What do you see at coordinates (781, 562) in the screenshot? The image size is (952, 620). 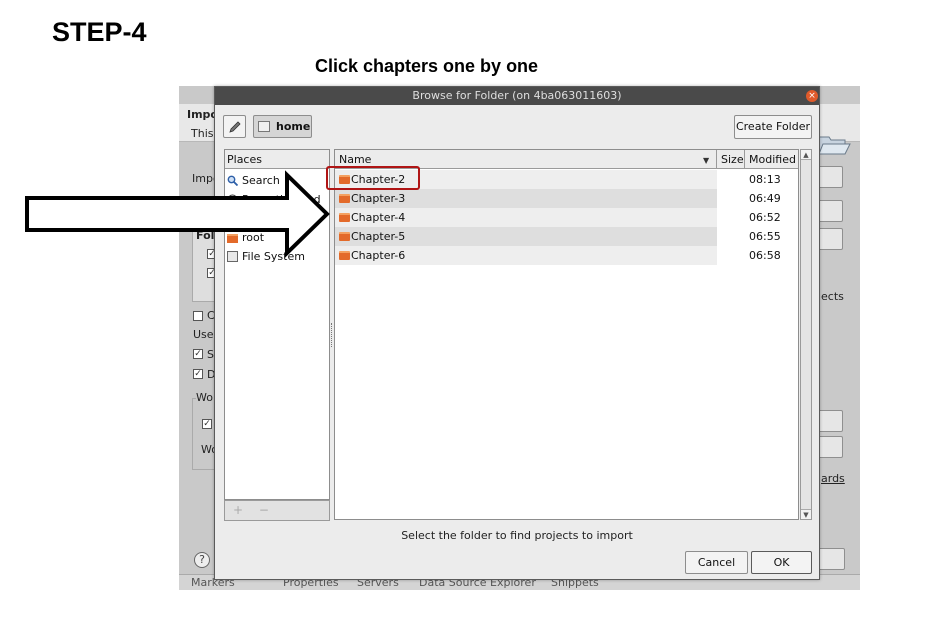 I see `ok-button: OK` at bounding box center [781, 562].